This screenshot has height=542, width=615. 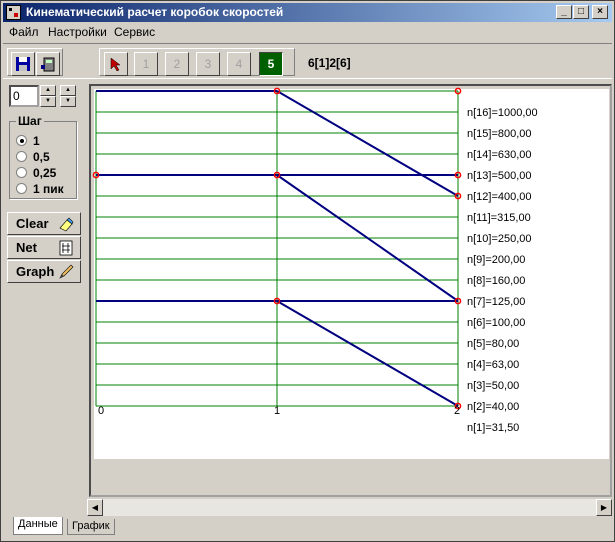 What do you see at coordinates (493, 365) in the screenshot?
I see `speed-label: n[4]=63,00` at bounding box center [493, 365].